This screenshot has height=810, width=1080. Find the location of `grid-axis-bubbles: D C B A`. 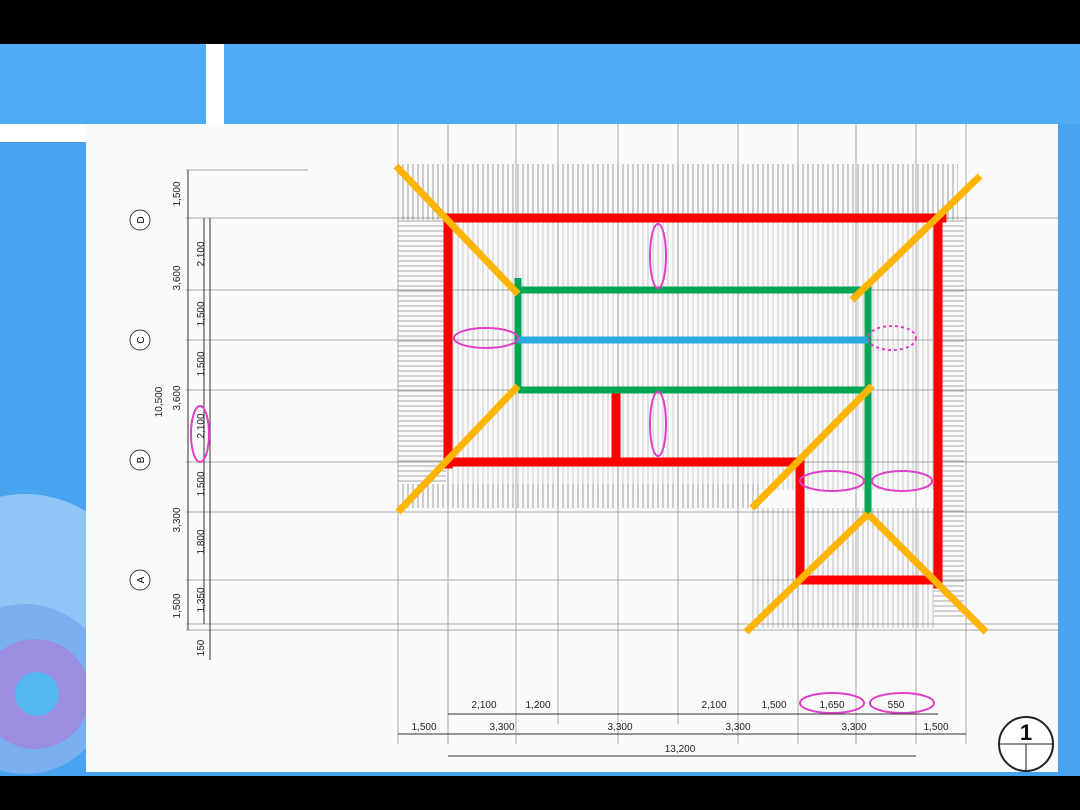

grid-axis-bubbles: D C B A is located at coordinates (140, 400).